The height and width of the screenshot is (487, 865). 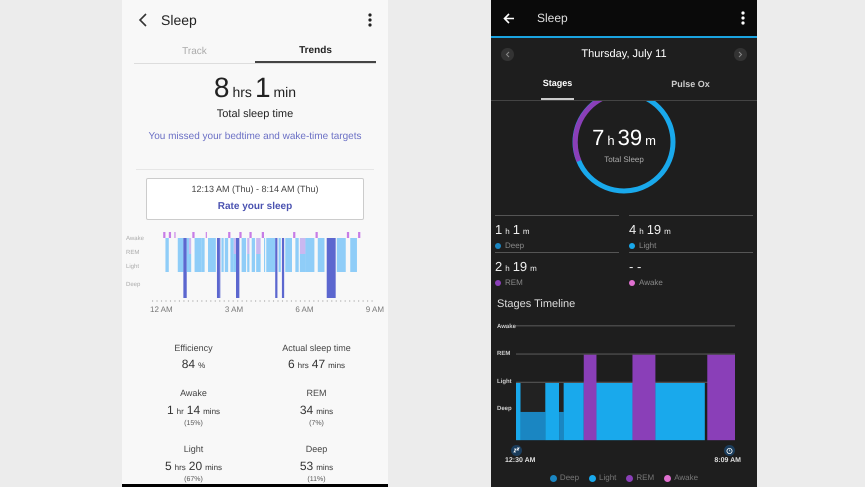 I want to click on back-icon, so click(x=142, y=20).